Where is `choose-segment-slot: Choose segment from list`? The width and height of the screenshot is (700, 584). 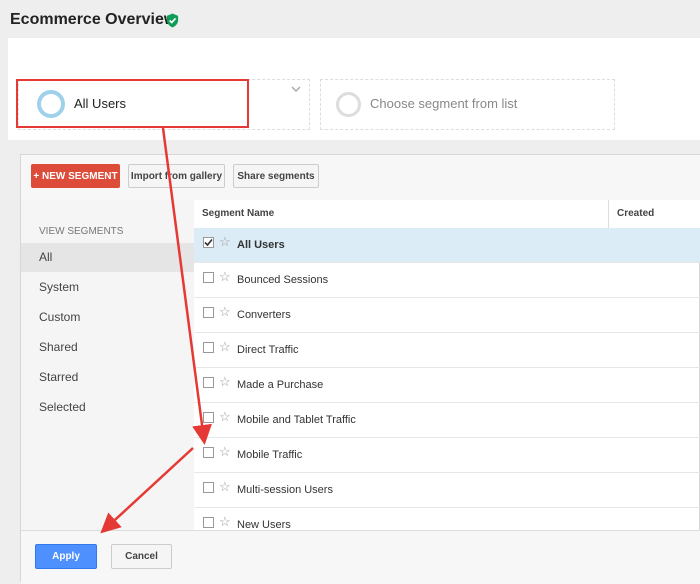
choose-segment-slot: Choose segment from list is located at coordinates (467, 104).